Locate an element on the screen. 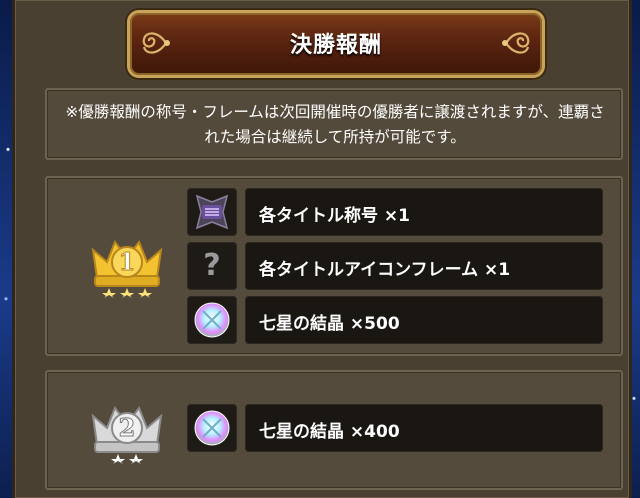 The width and height of the screenshot is (640, 498). title-banner: 決勝報酬 is located at coordinates (336, 44).